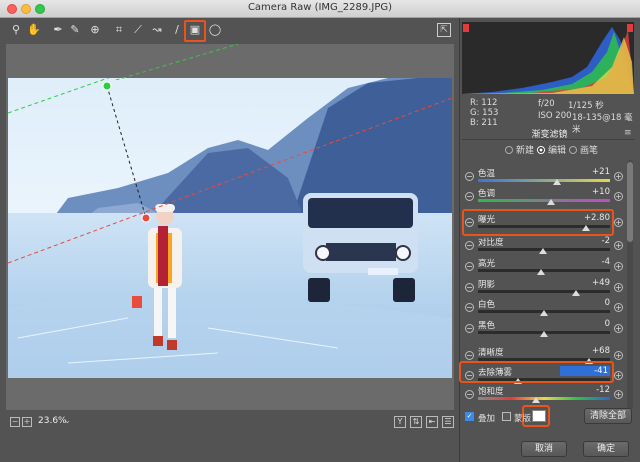 Image resolution: width=640 pixels, height=462 pixels. I want to click on slider-value: -4, so click(585, 262).